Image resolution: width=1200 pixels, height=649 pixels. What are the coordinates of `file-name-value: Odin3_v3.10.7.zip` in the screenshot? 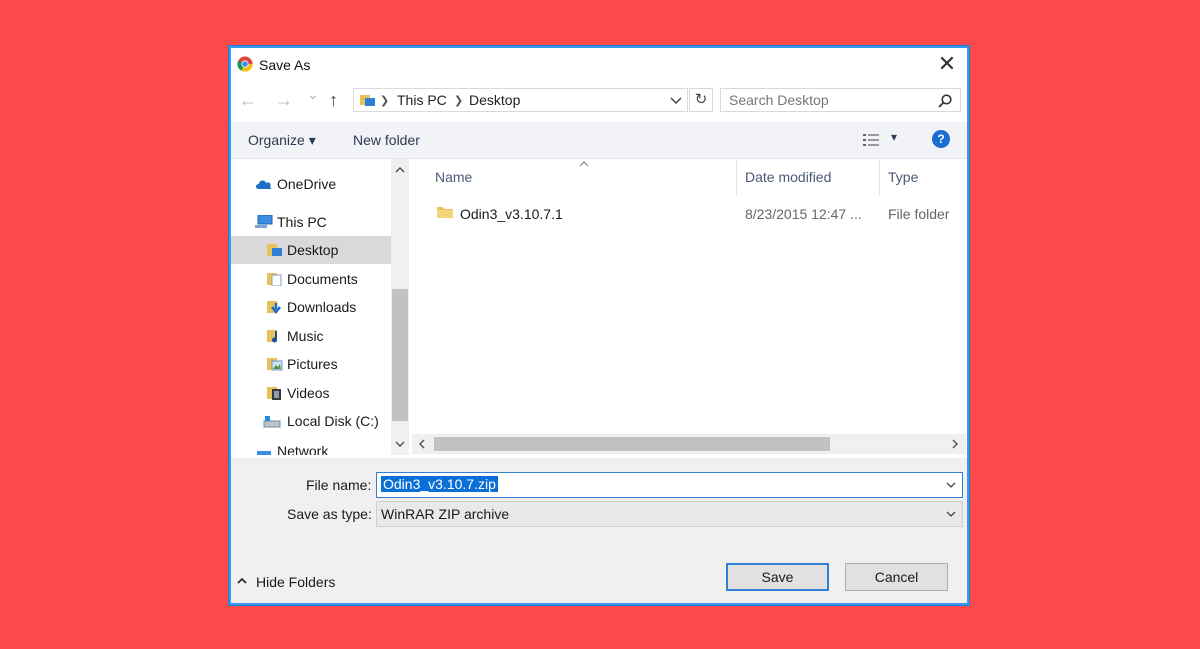 It's located at (439, 484).